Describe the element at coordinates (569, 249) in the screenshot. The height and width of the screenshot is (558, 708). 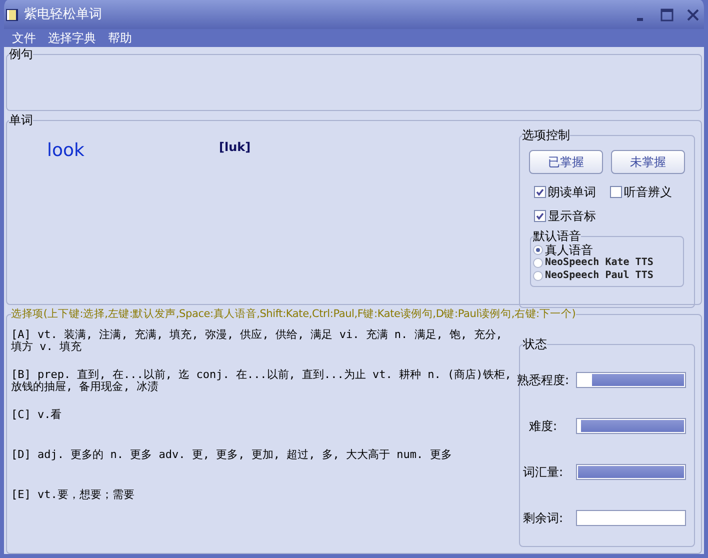
I see `radio-label: 真人语音` at that location.